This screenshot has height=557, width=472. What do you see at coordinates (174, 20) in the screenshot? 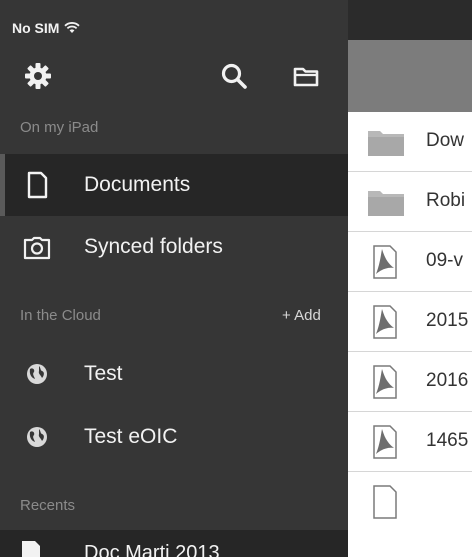
I see `status-bar: No SIM` at bounding box center [174, 20].